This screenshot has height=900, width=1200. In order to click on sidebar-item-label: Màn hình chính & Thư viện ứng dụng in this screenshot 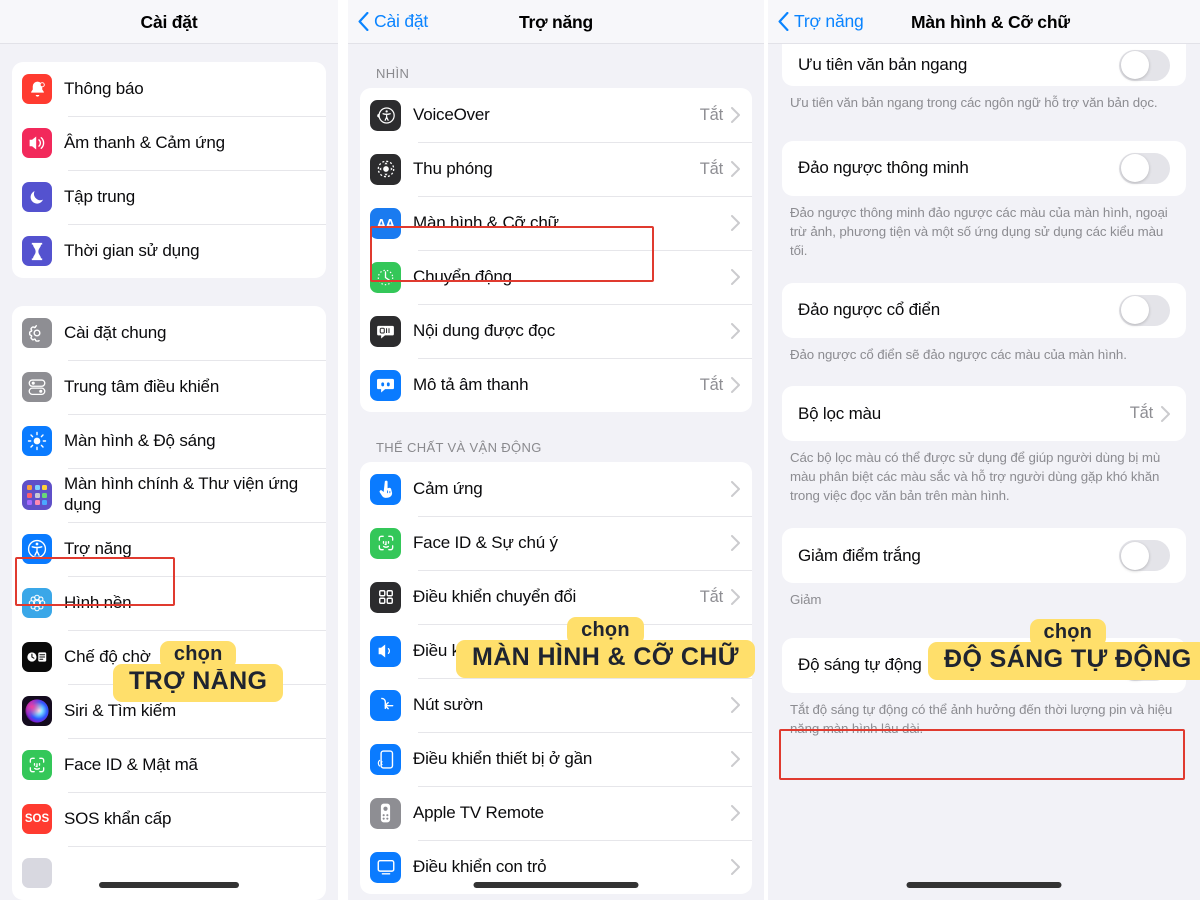, I will do `click(181, 494)`.